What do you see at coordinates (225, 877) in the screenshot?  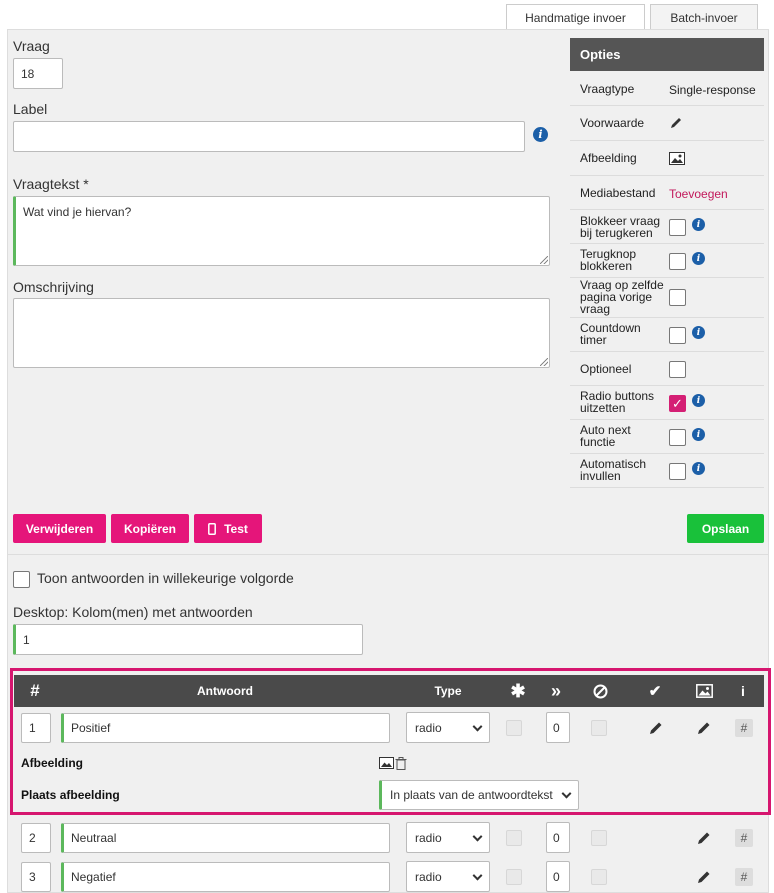 I see `answer-text-input: Negatief` at bounding box center [225, 877].